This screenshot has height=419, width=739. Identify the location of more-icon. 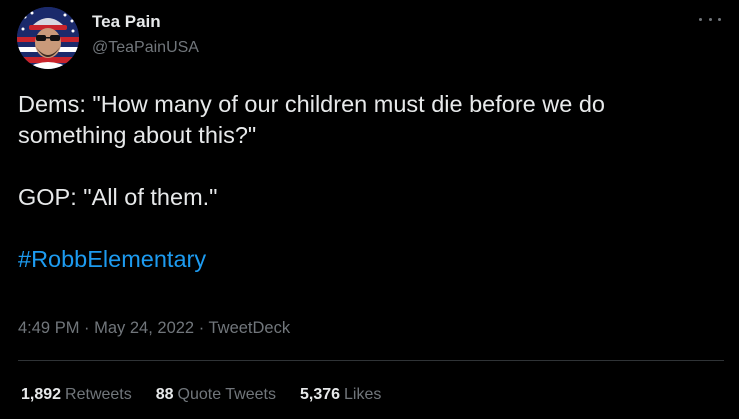
(710, 19).